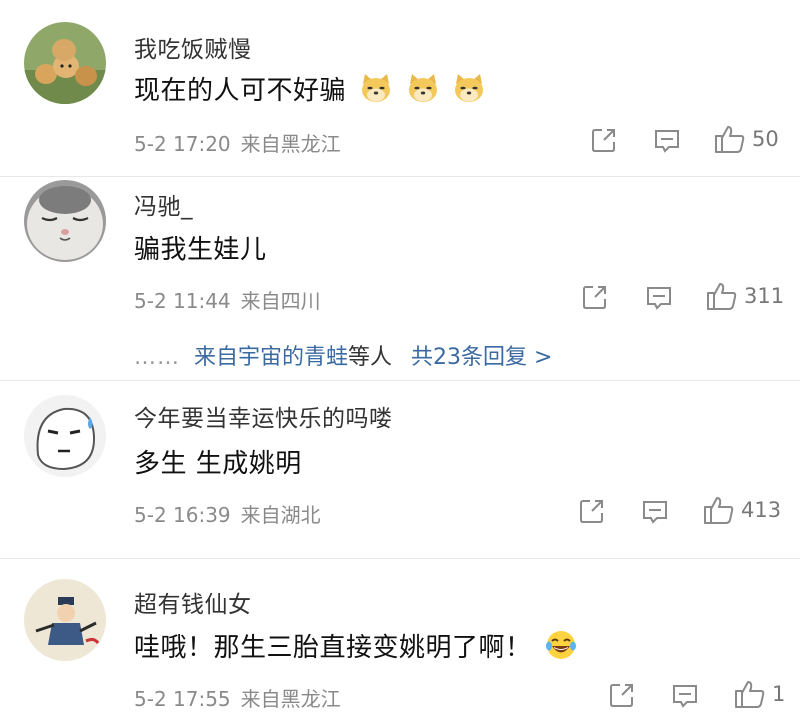 Image resolution: width=800 pixels, height=720 pixels. What do you see at coordinates (370, 357) in the screenshot?
I see `replies-suffix: 等人` at bounding box center [370, 357].